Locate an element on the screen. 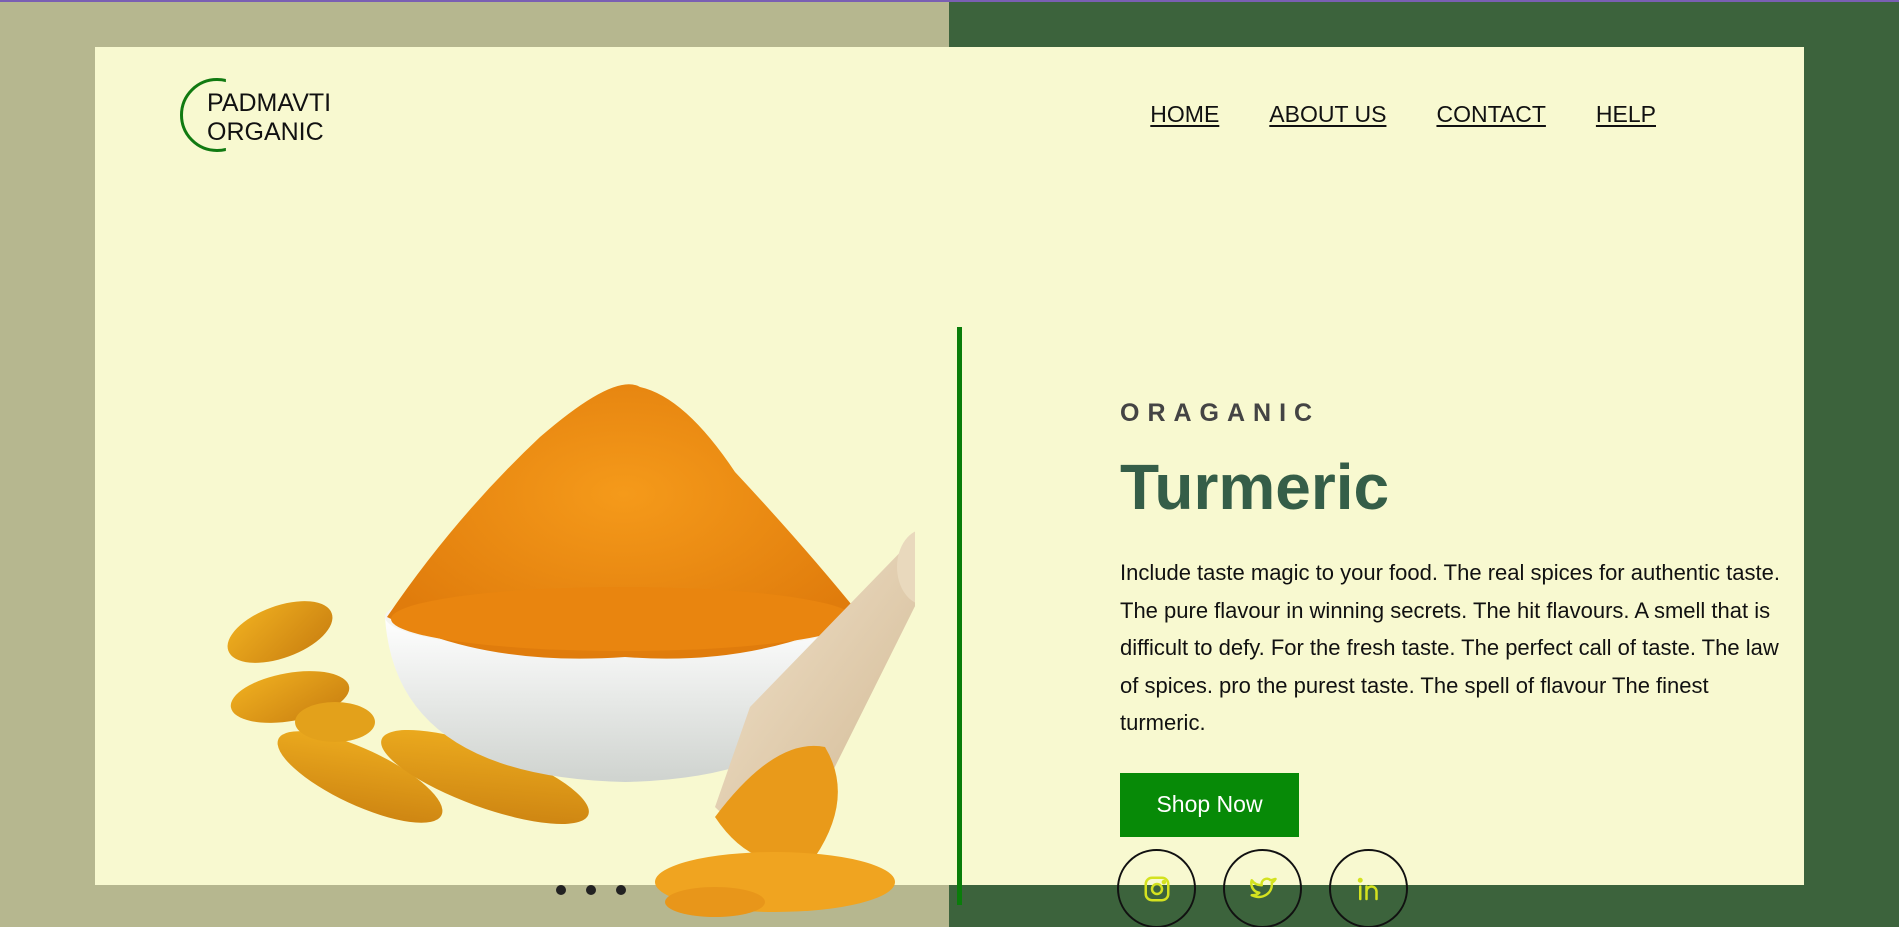  shop-now-button: Shop Now is located at coordinates (1209, 804).